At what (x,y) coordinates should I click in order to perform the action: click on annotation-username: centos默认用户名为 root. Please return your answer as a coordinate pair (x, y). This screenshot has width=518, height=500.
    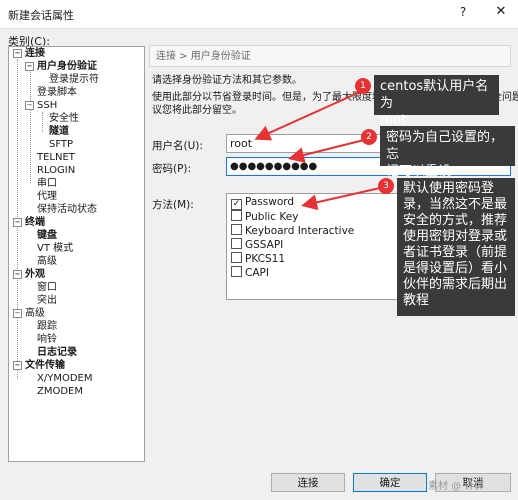
    Looking at the image, I should click on (436, 101).